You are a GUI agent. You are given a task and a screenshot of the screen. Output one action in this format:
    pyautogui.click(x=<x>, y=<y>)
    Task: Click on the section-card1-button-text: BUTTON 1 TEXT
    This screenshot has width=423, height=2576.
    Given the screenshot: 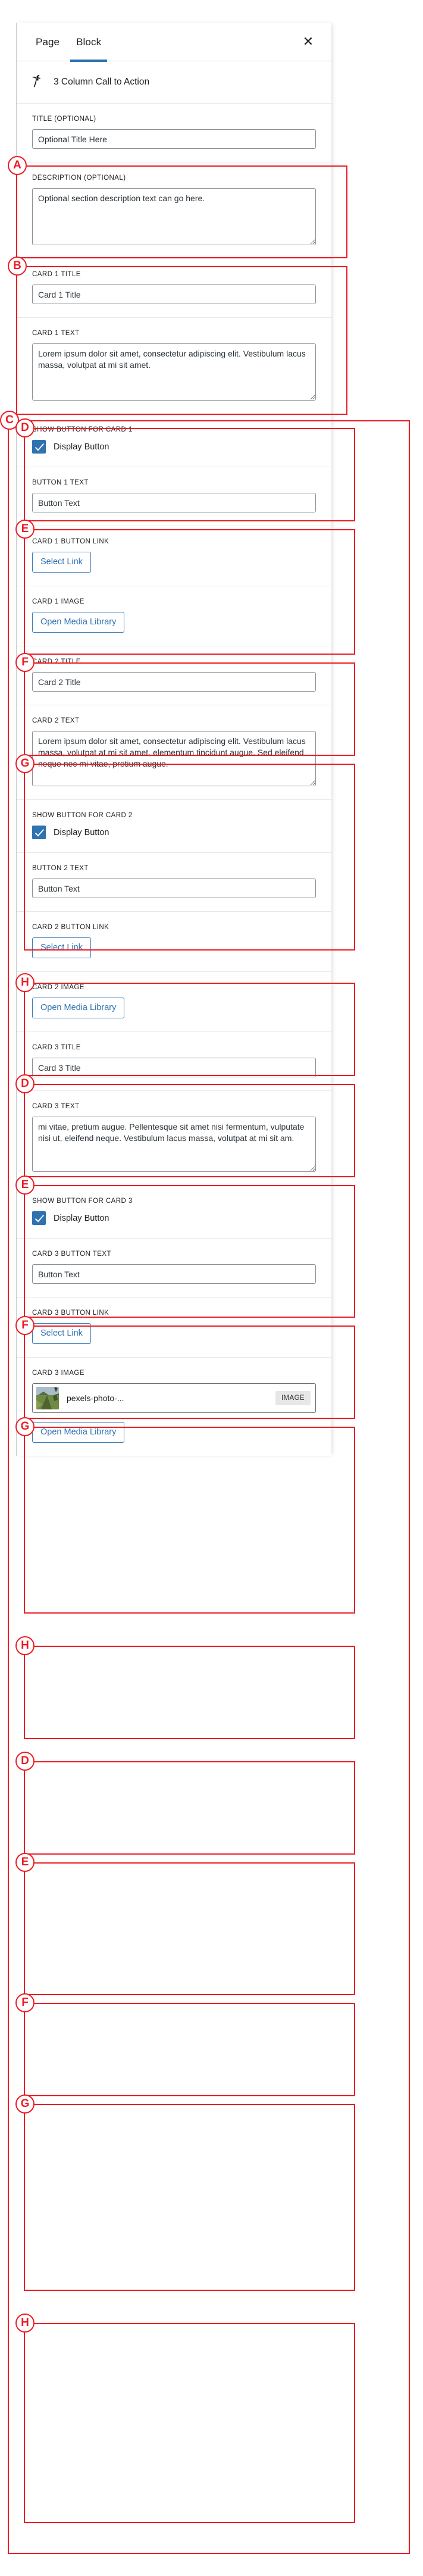 What is the action you would take?
    pyautogui.click(x=174, y=496)
    